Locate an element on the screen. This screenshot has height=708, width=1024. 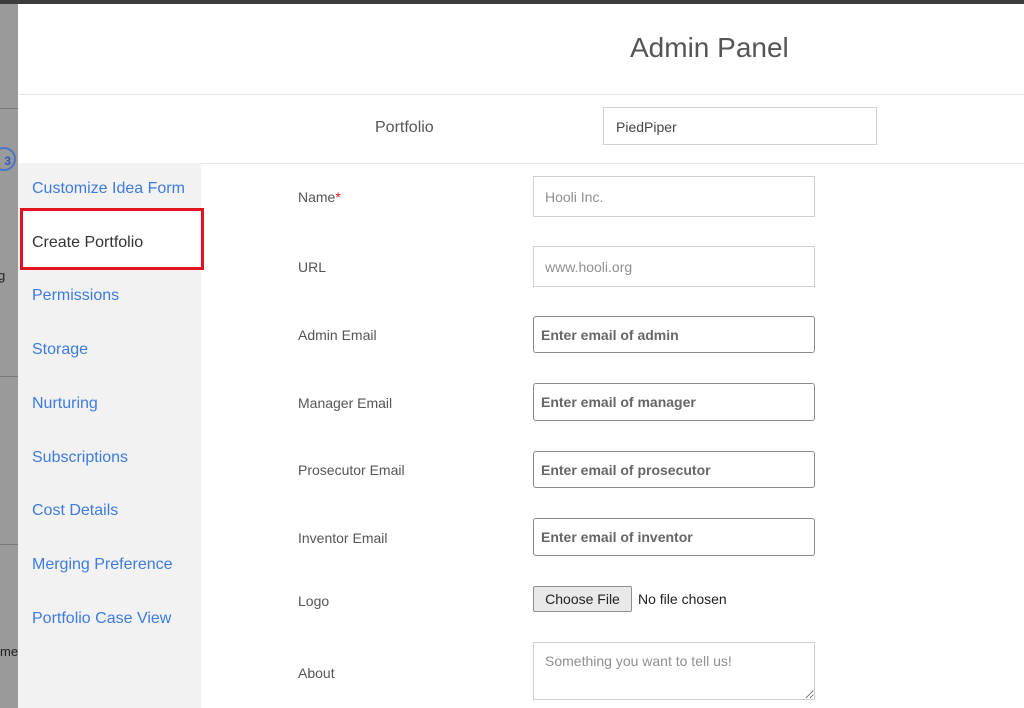
portfolio-label: Portfolio is located at coordinates (404, 127).